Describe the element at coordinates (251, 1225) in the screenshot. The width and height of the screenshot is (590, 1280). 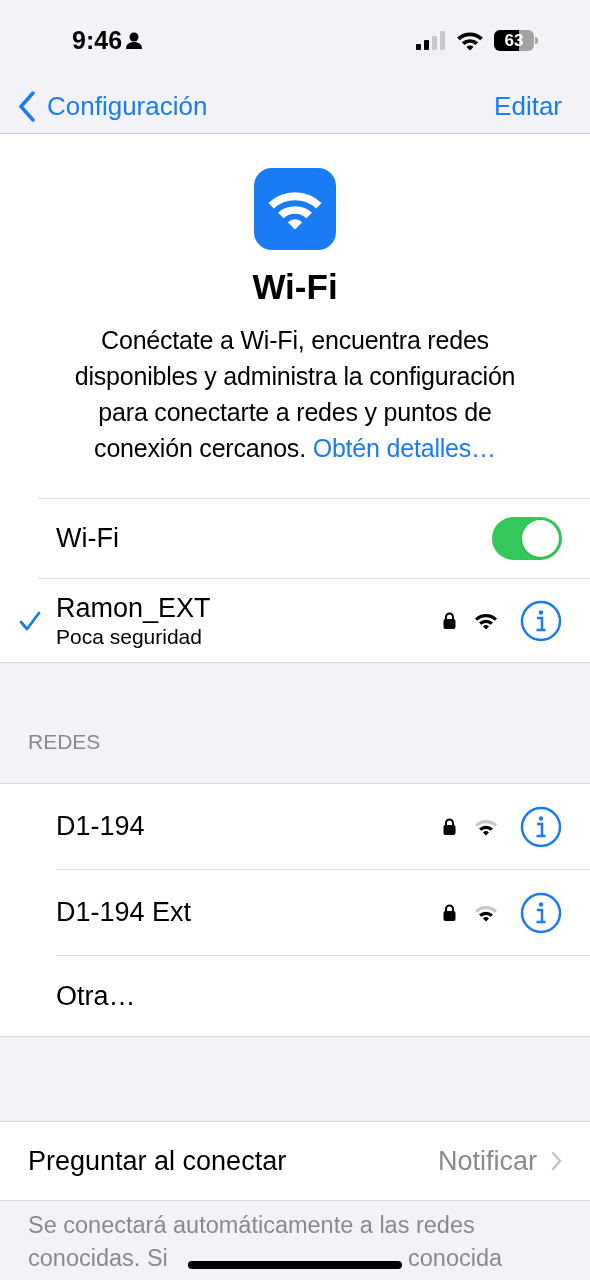
I see `footer-note: Se conectará automáticamente a las redes` at that location.